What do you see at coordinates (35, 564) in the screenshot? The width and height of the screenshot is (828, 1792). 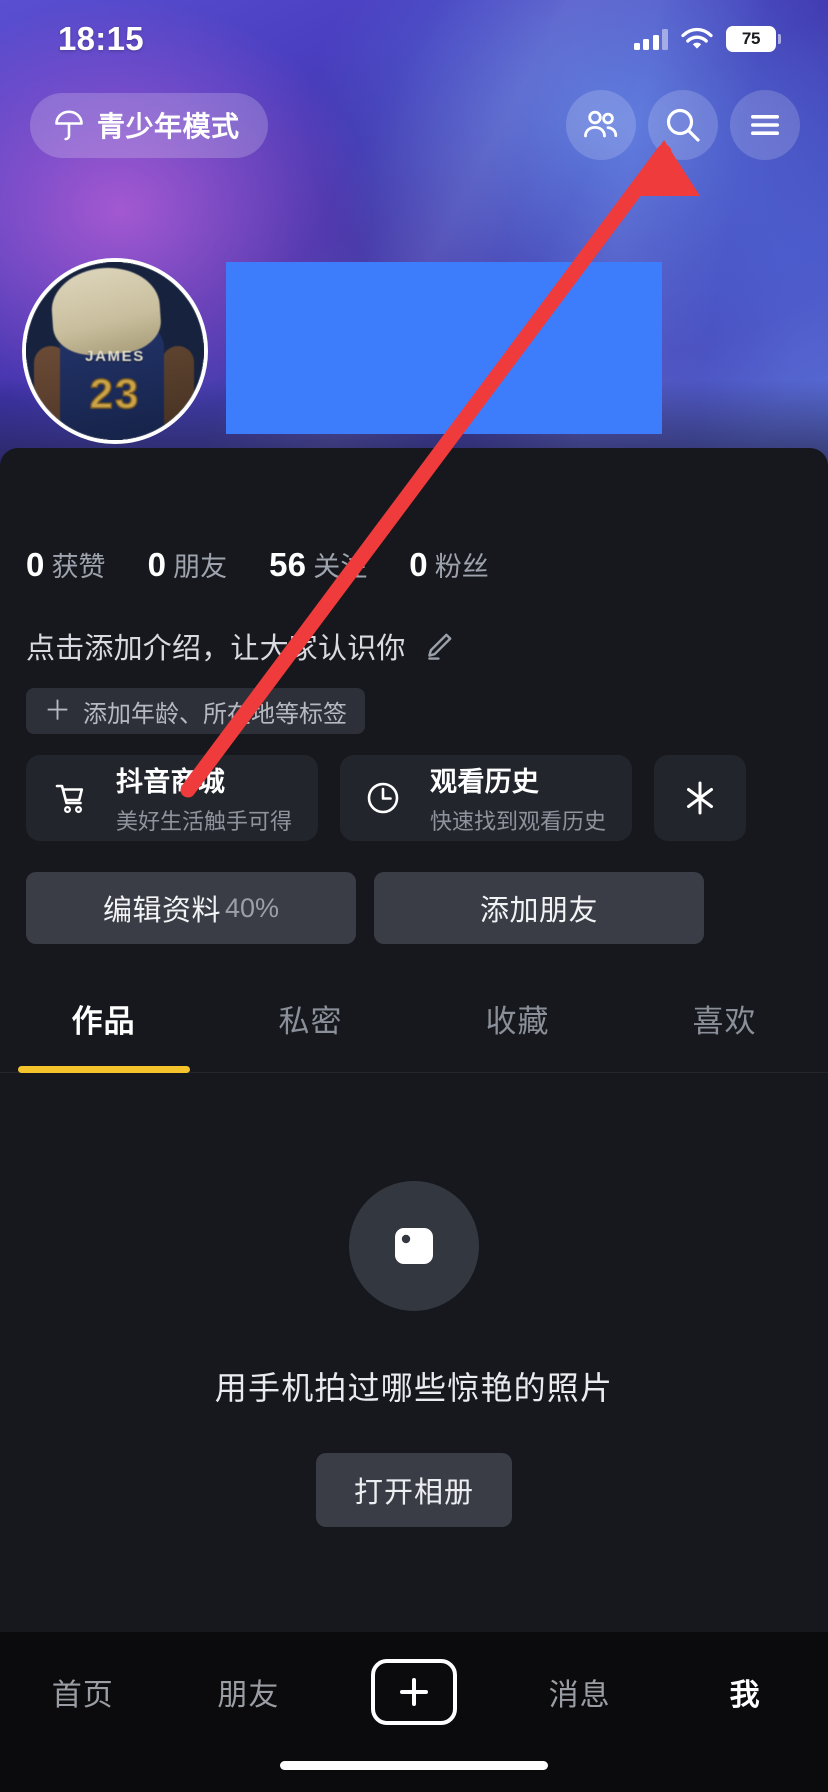 I see `stat-likes-value: 0` at bounding box center [35, 564].